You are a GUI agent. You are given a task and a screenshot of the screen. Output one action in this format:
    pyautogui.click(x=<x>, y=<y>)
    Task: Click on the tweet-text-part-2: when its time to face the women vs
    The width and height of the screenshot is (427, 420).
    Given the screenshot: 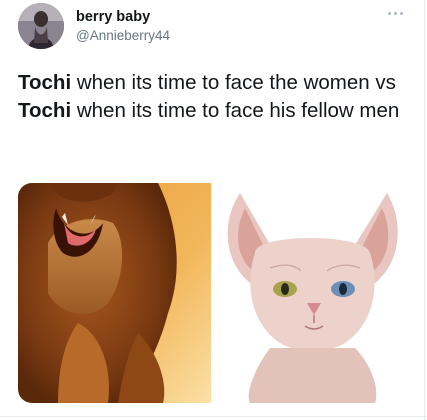 What is the action you would take?
    pyautogui.click(x=233, y=82)
    